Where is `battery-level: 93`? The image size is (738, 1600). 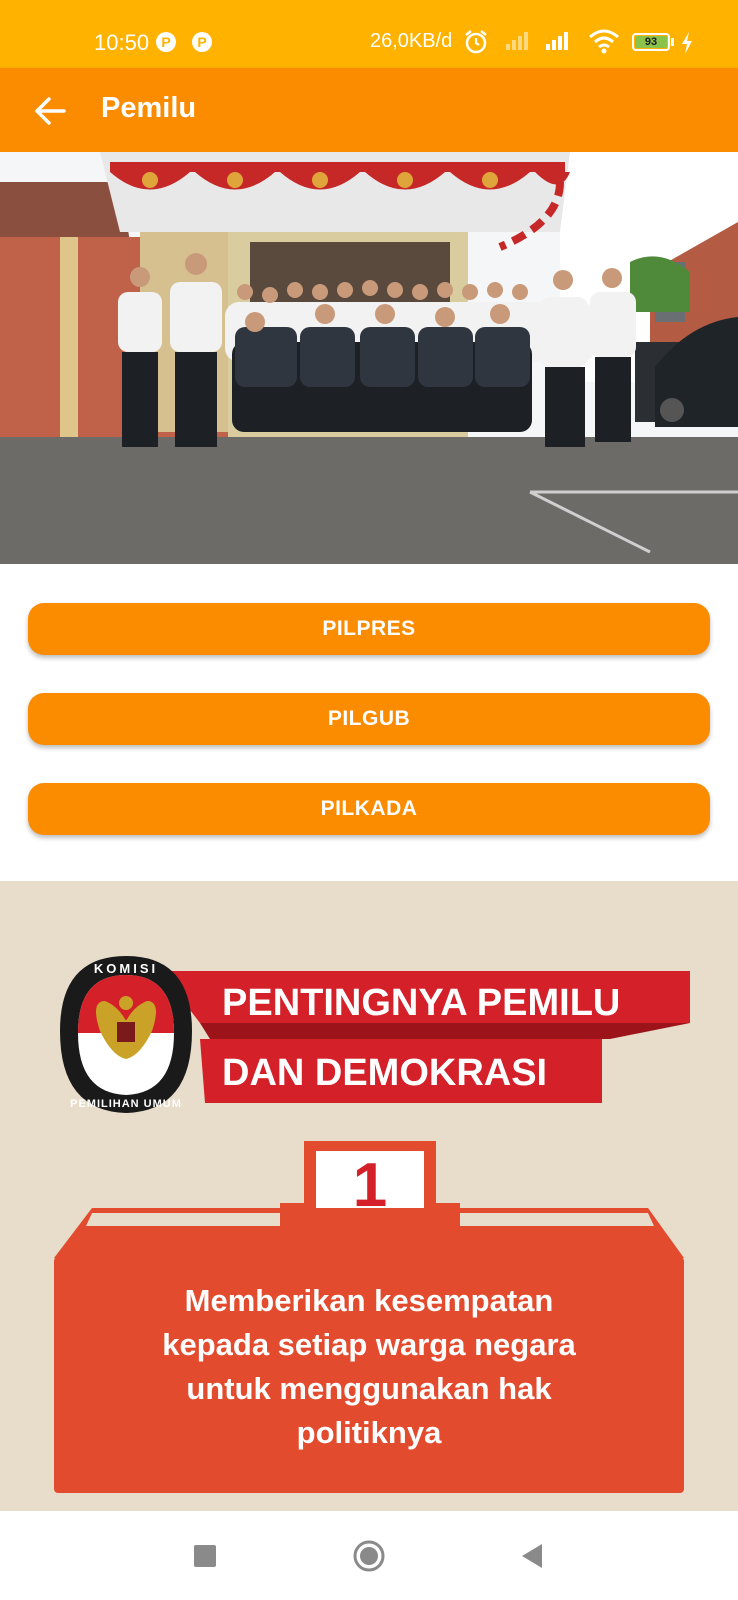
battery-level: 93 is located at coordinates (651, 42).